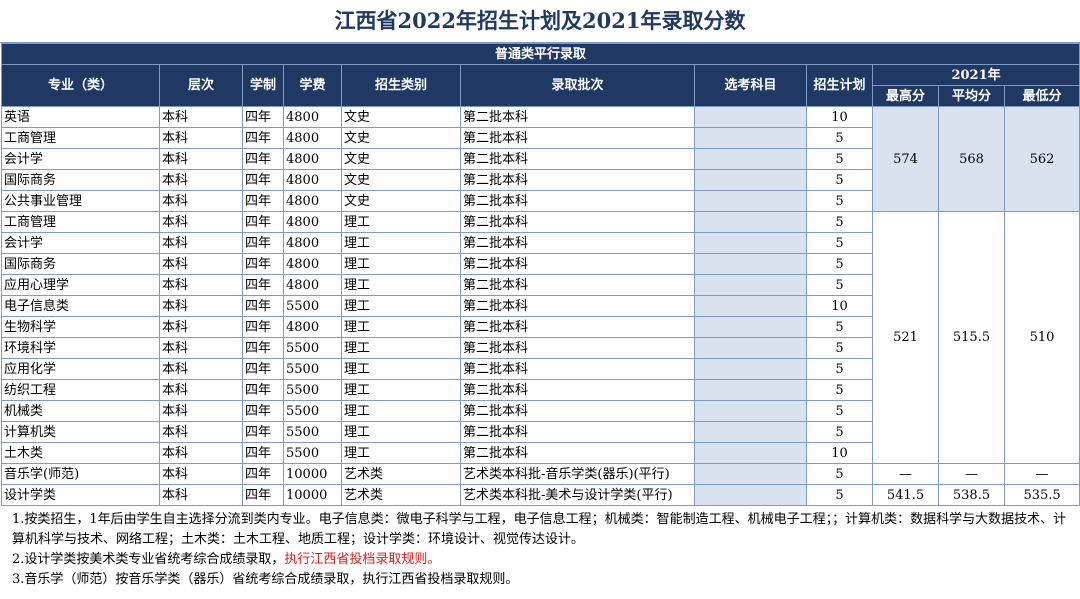 The image size is (1080, 599). Describe the element at coordinates (80, 432) in the screenshot. I see `cell-major: 计算机类` at that location.